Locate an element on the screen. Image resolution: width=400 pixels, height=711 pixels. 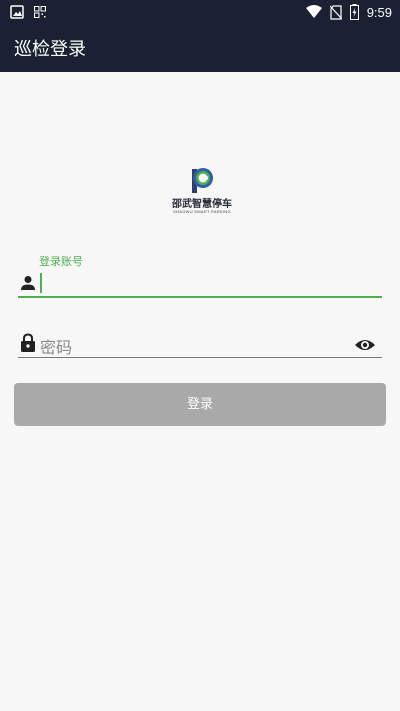
app-logo: 邵武智慧停车 SHAOWU SMART PARKING is located at coordinates (200, 190).